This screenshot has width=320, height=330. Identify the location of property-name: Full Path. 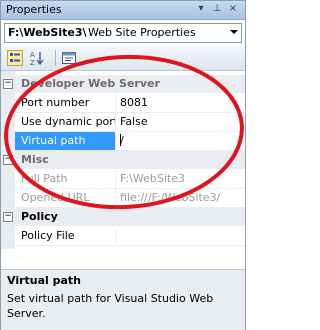
(44, 178).